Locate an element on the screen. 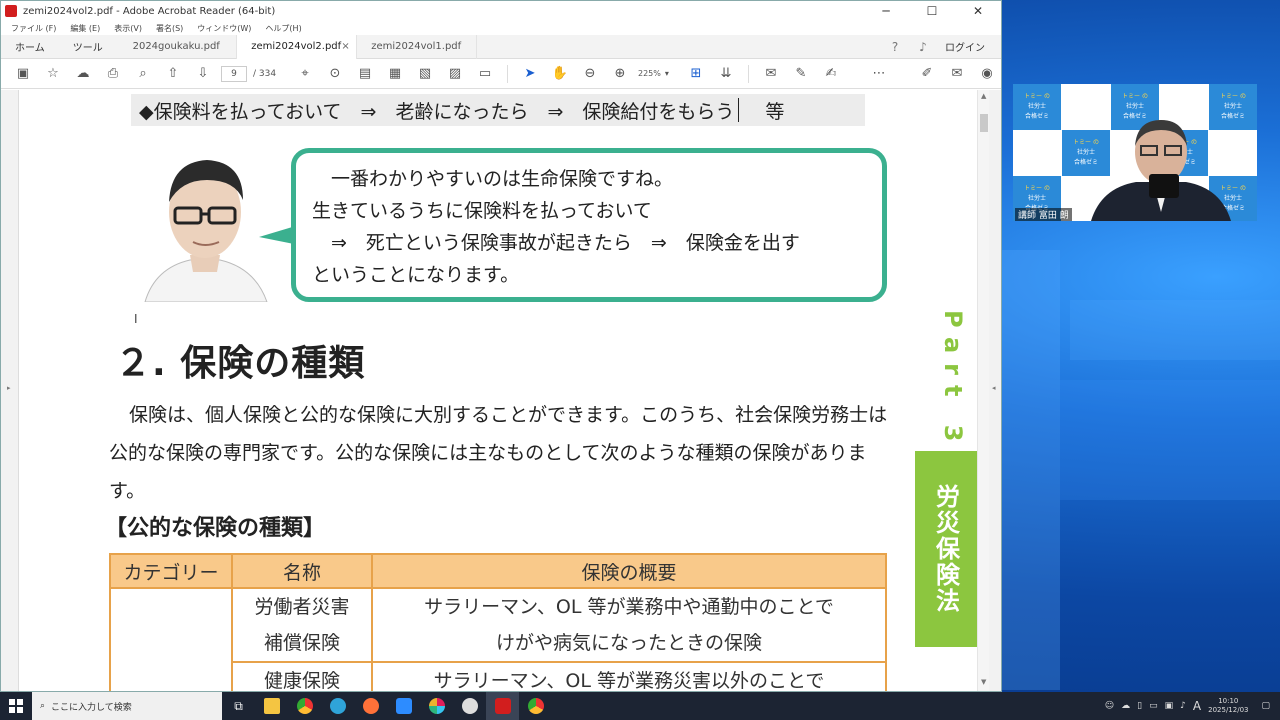 This screenshot has height=720, width=1280. summary-cell: サラリーマン、OL 等が業務災害以外のことで is located at coordinates (629, 676).